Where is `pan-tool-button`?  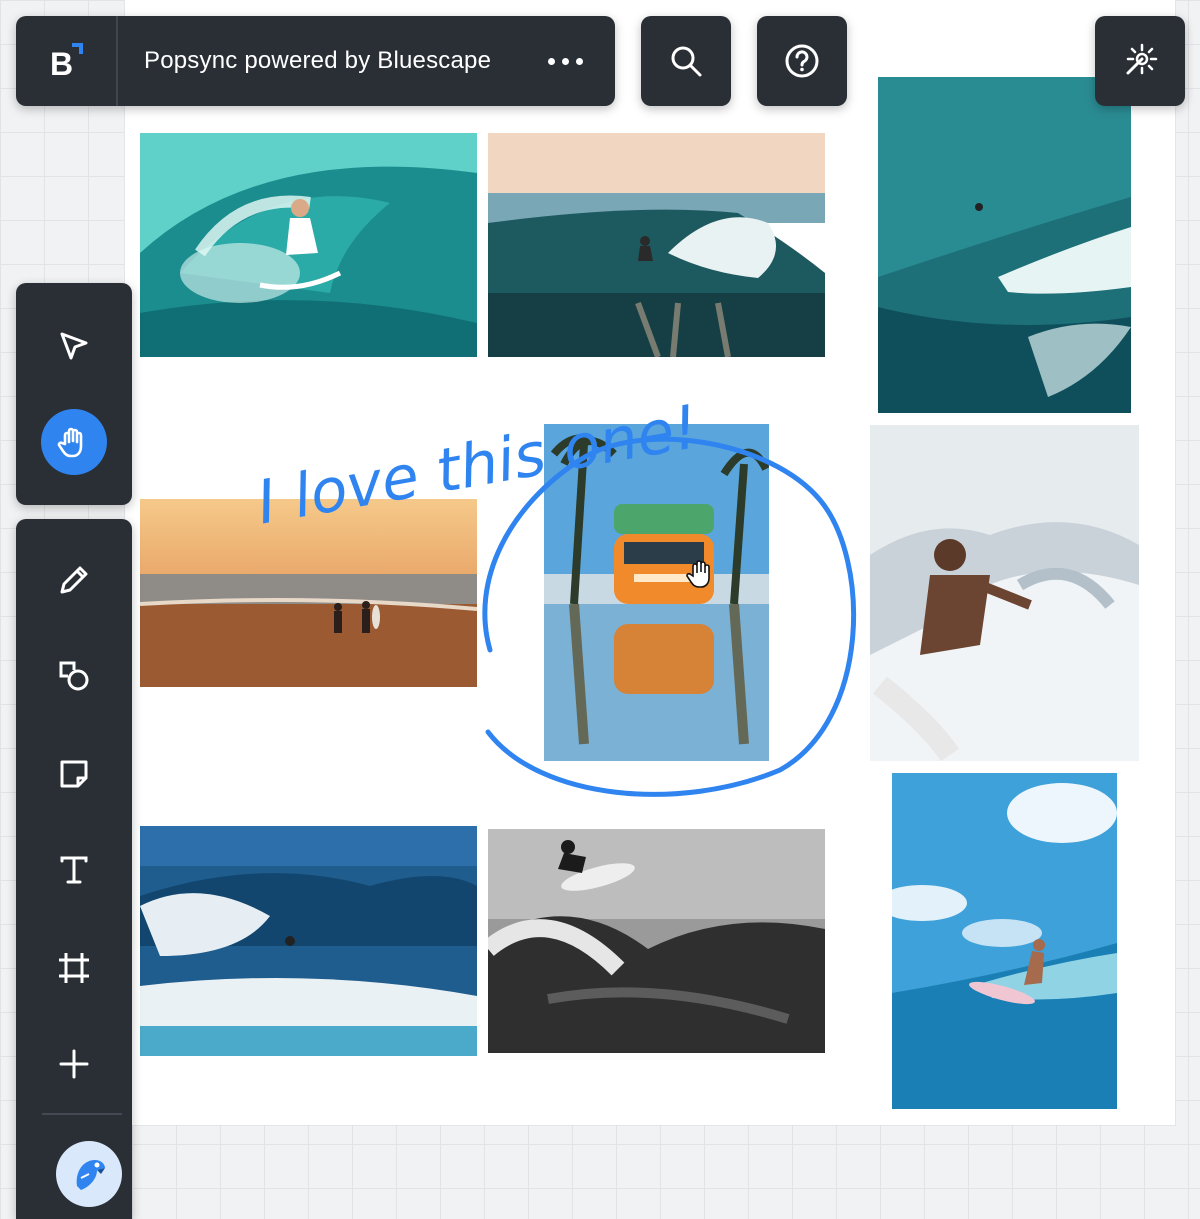
pan-tool-button is located at coordinates (74, 442).